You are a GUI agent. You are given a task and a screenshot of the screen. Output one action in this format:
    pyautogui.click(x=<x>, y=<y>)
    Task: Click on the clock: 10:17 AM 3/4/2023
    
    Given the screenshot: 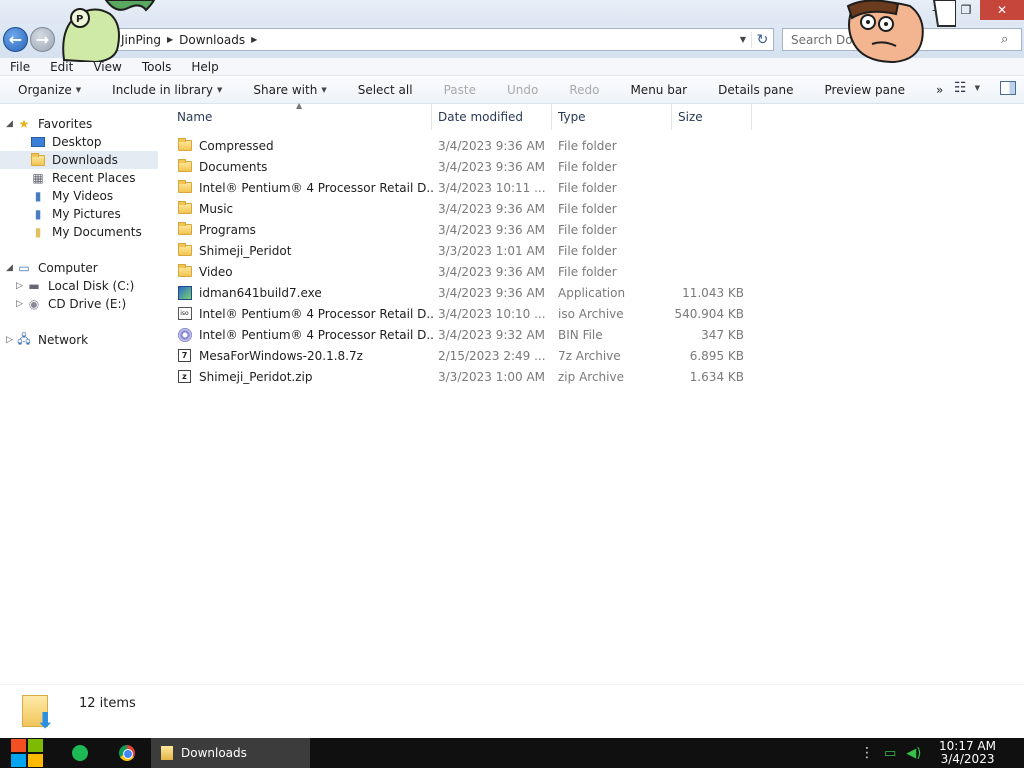 What is the action you would take?
    pyautogui.click(x=967, y=753)
    